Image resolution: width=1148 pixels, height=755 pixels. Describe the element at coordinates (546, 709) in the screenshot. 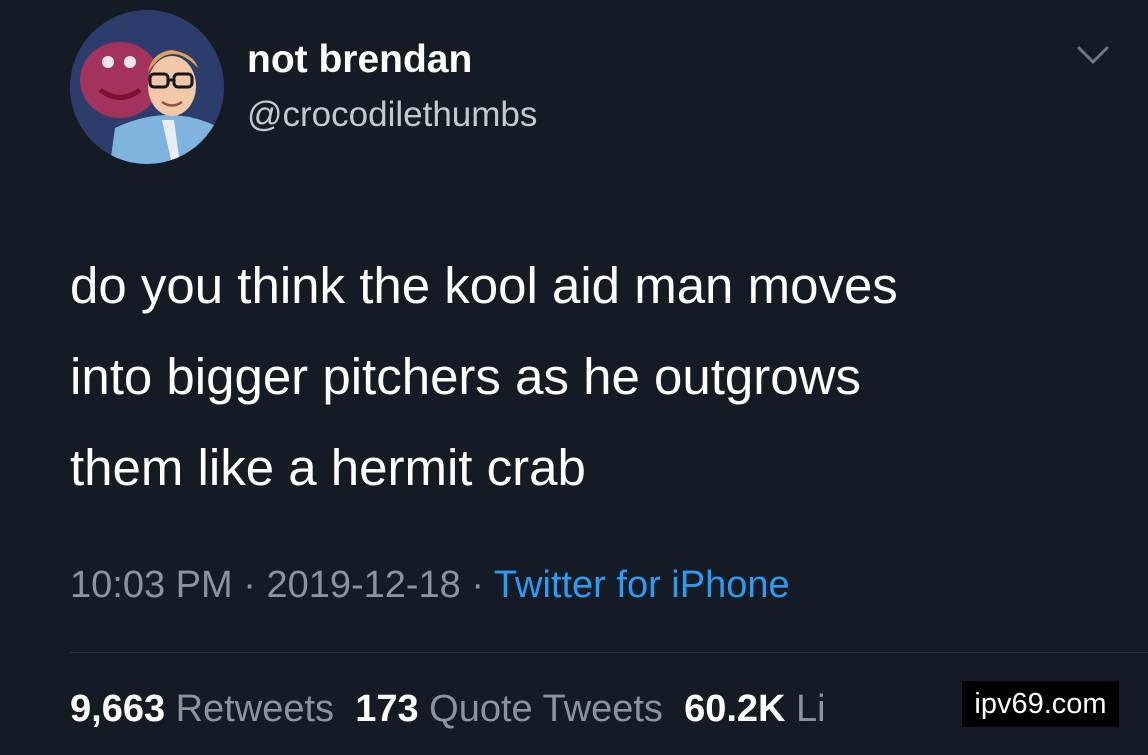

I see `quote-tweets-label: Quote Tweets` at that location.